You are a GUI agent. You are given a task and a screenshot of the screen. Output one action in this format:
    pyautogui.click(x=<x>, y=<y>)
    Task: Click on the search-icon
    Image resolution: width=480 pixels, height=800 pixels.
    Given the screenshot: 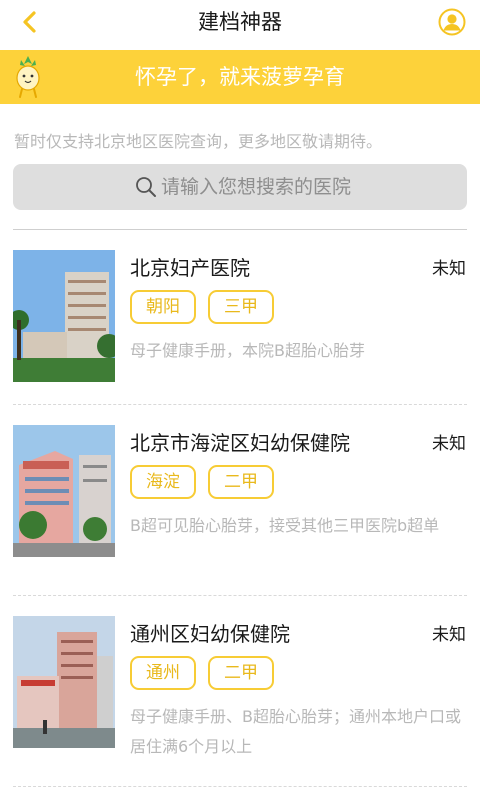 What is the action you would take?
    pyautogui.click(x=146, y=187)
    